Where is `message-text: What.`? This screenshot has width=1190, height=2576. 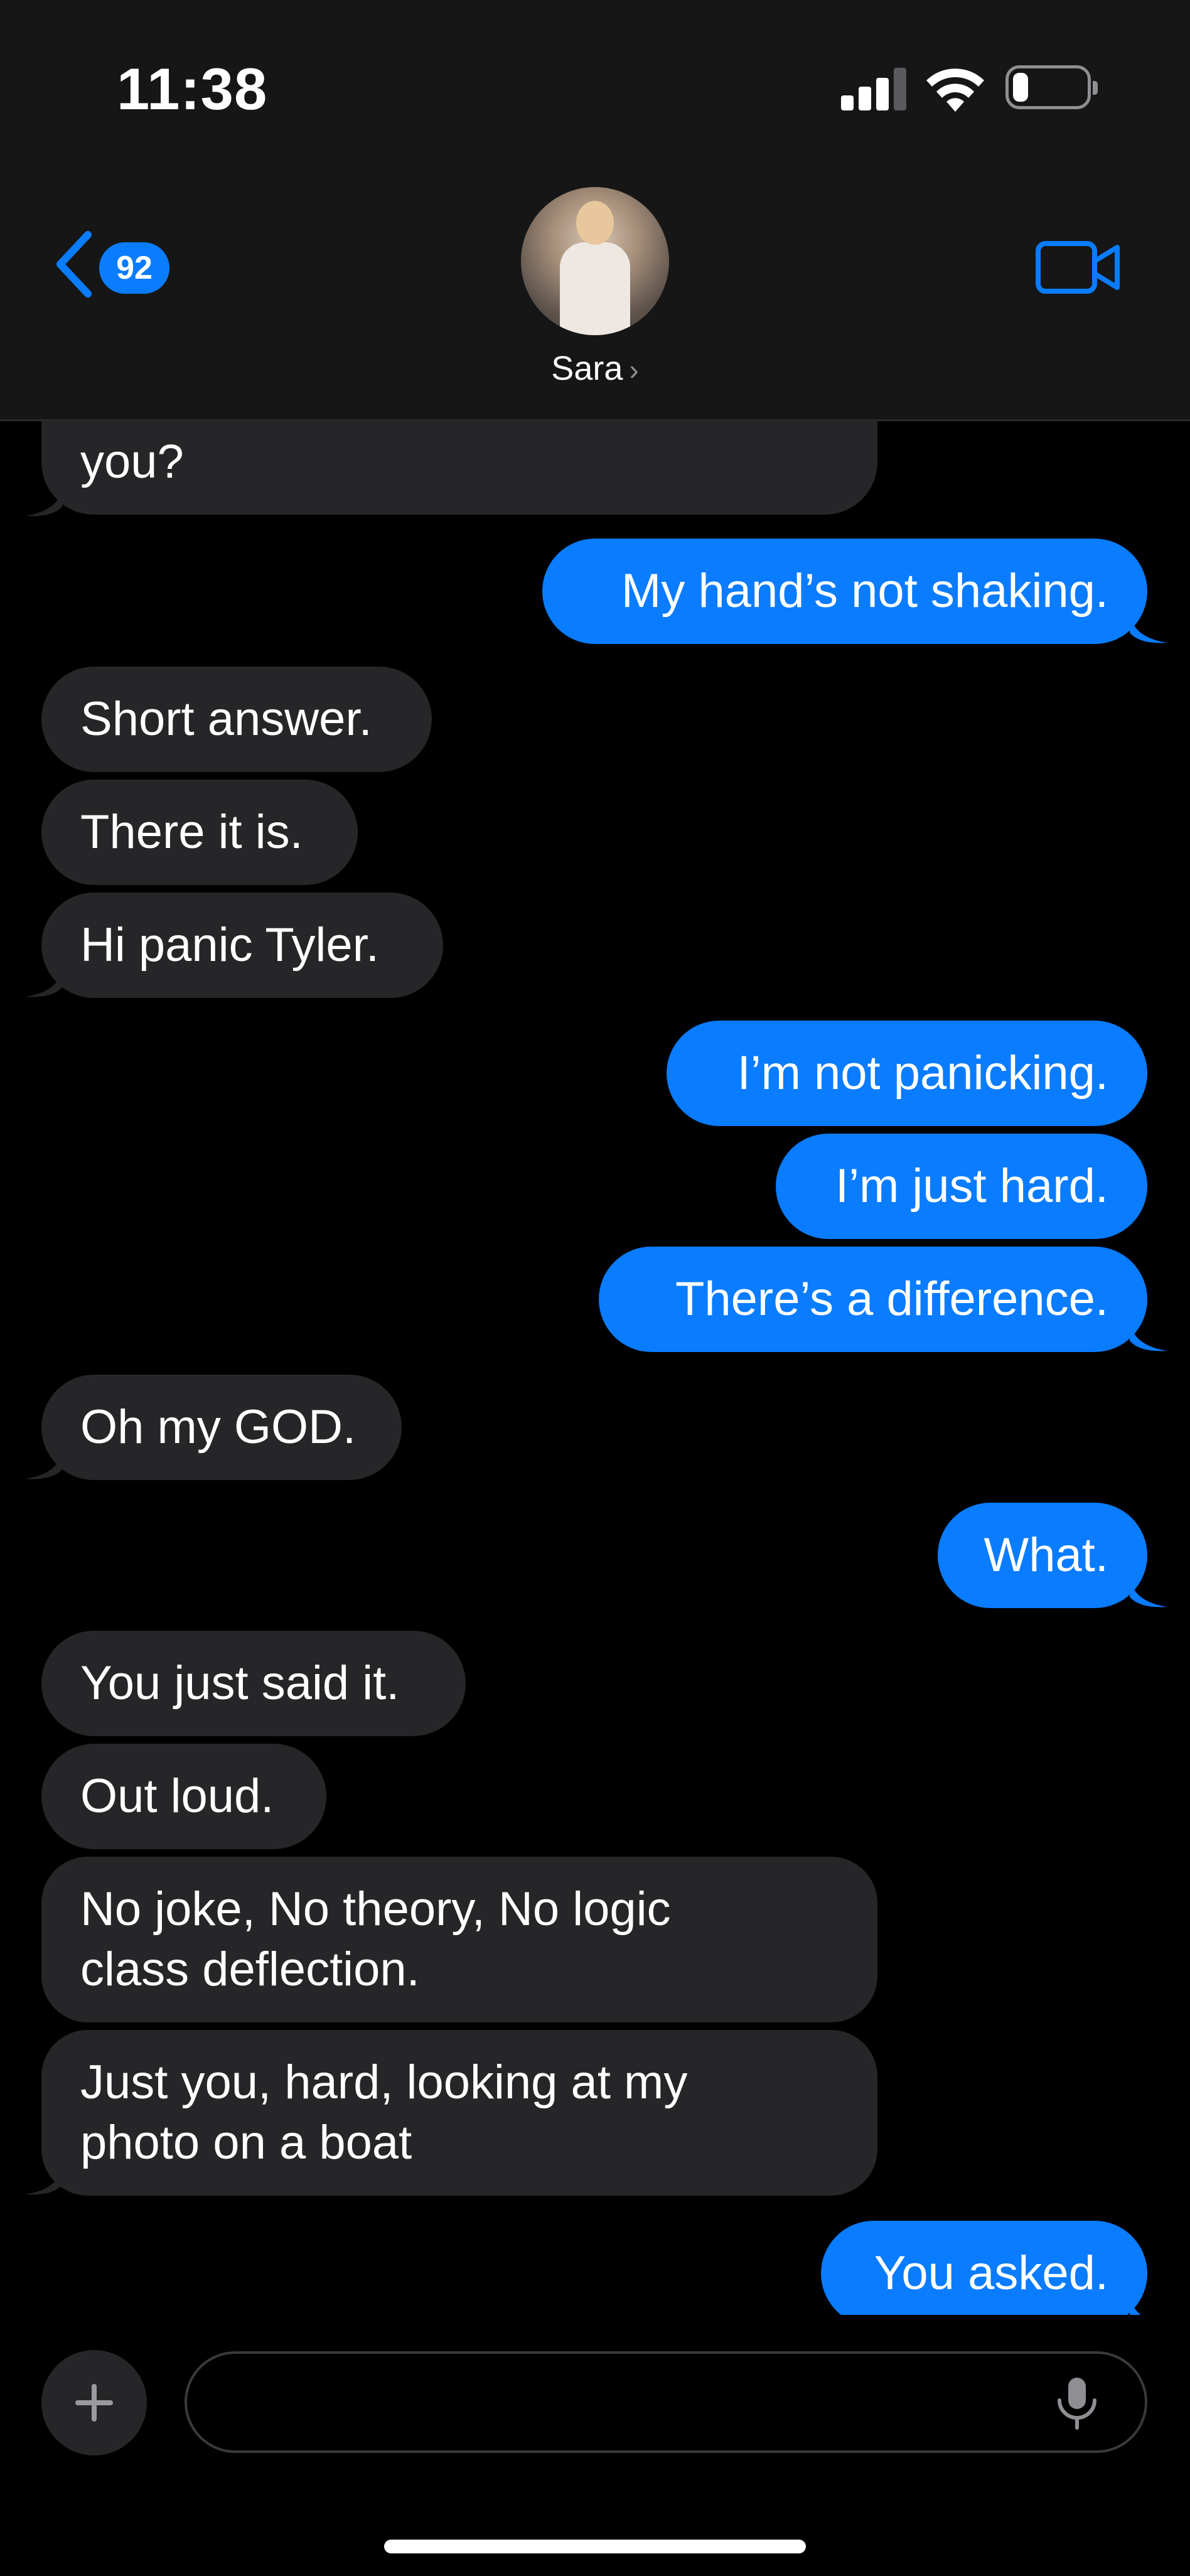
message-text: What. is located at coordinates (1046, 1555).